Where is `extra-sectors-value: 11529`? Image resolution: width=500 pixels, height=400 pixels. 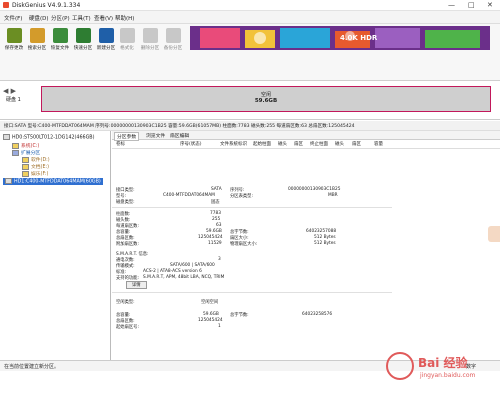
extra-sectors-value: 11529 is located at coordinates (215, 243).